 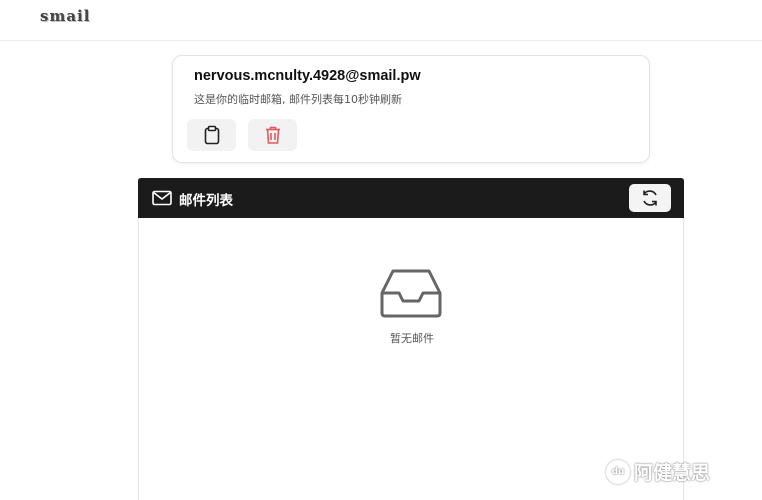 What do you see at coordinates (307, 76) in the screenshot?
I see `email-address: nervous.mcnulty.4928@smail.pw` at bounding box center [307, 76].